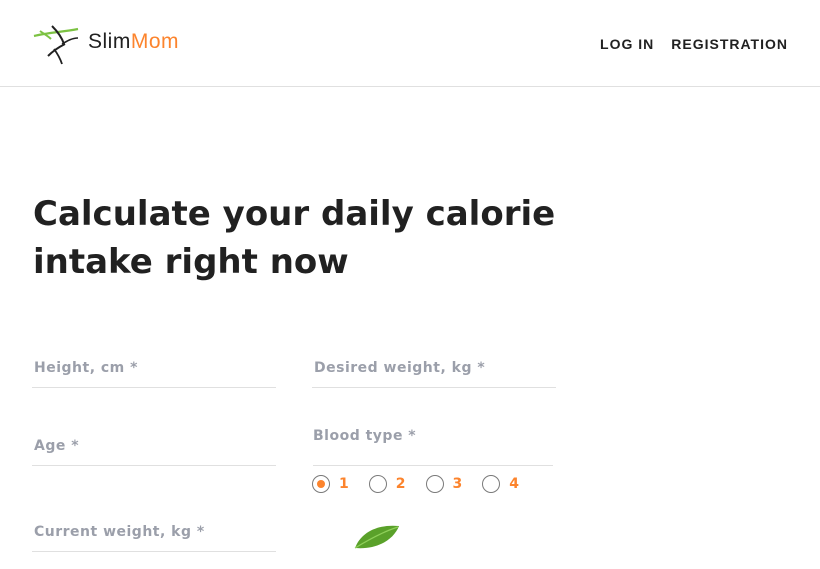 The width and height of the screenshot is (820, 569). I want to click on radio-button-checked, so click(321, 484).